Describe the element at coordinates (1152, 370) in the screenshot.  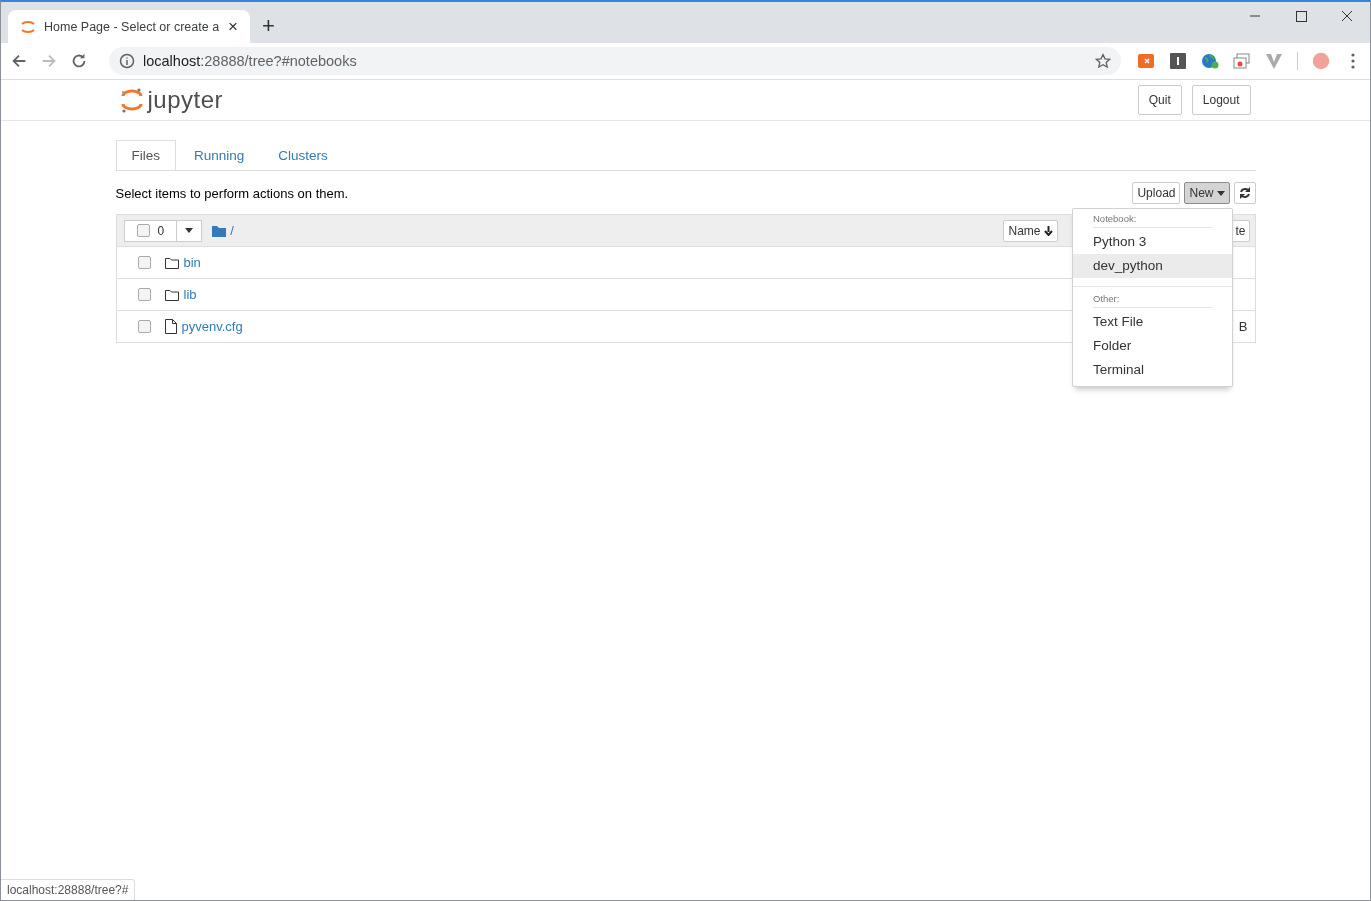
I see `menu-item: Terminal` at that location.